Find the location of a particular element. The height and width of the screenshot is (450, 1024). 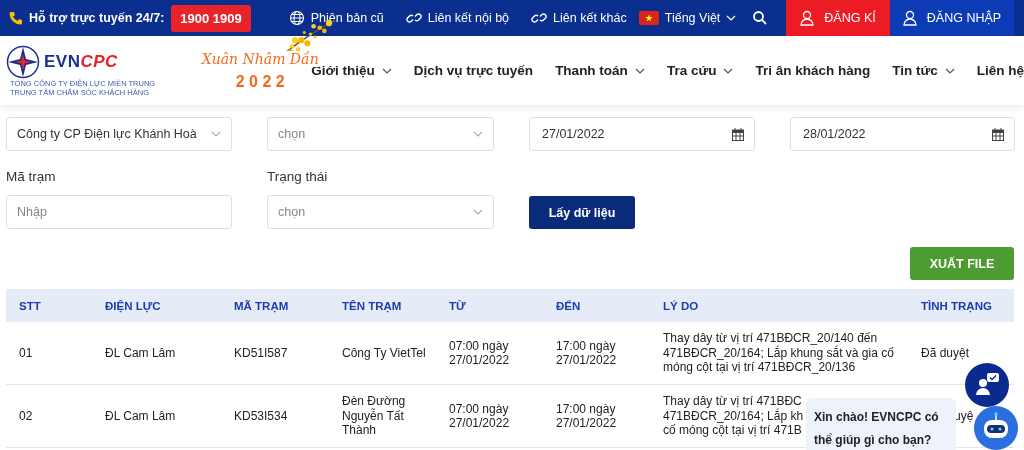

fetch-data-button: Lấy dữ liệu is located at coordinates (582, 212).